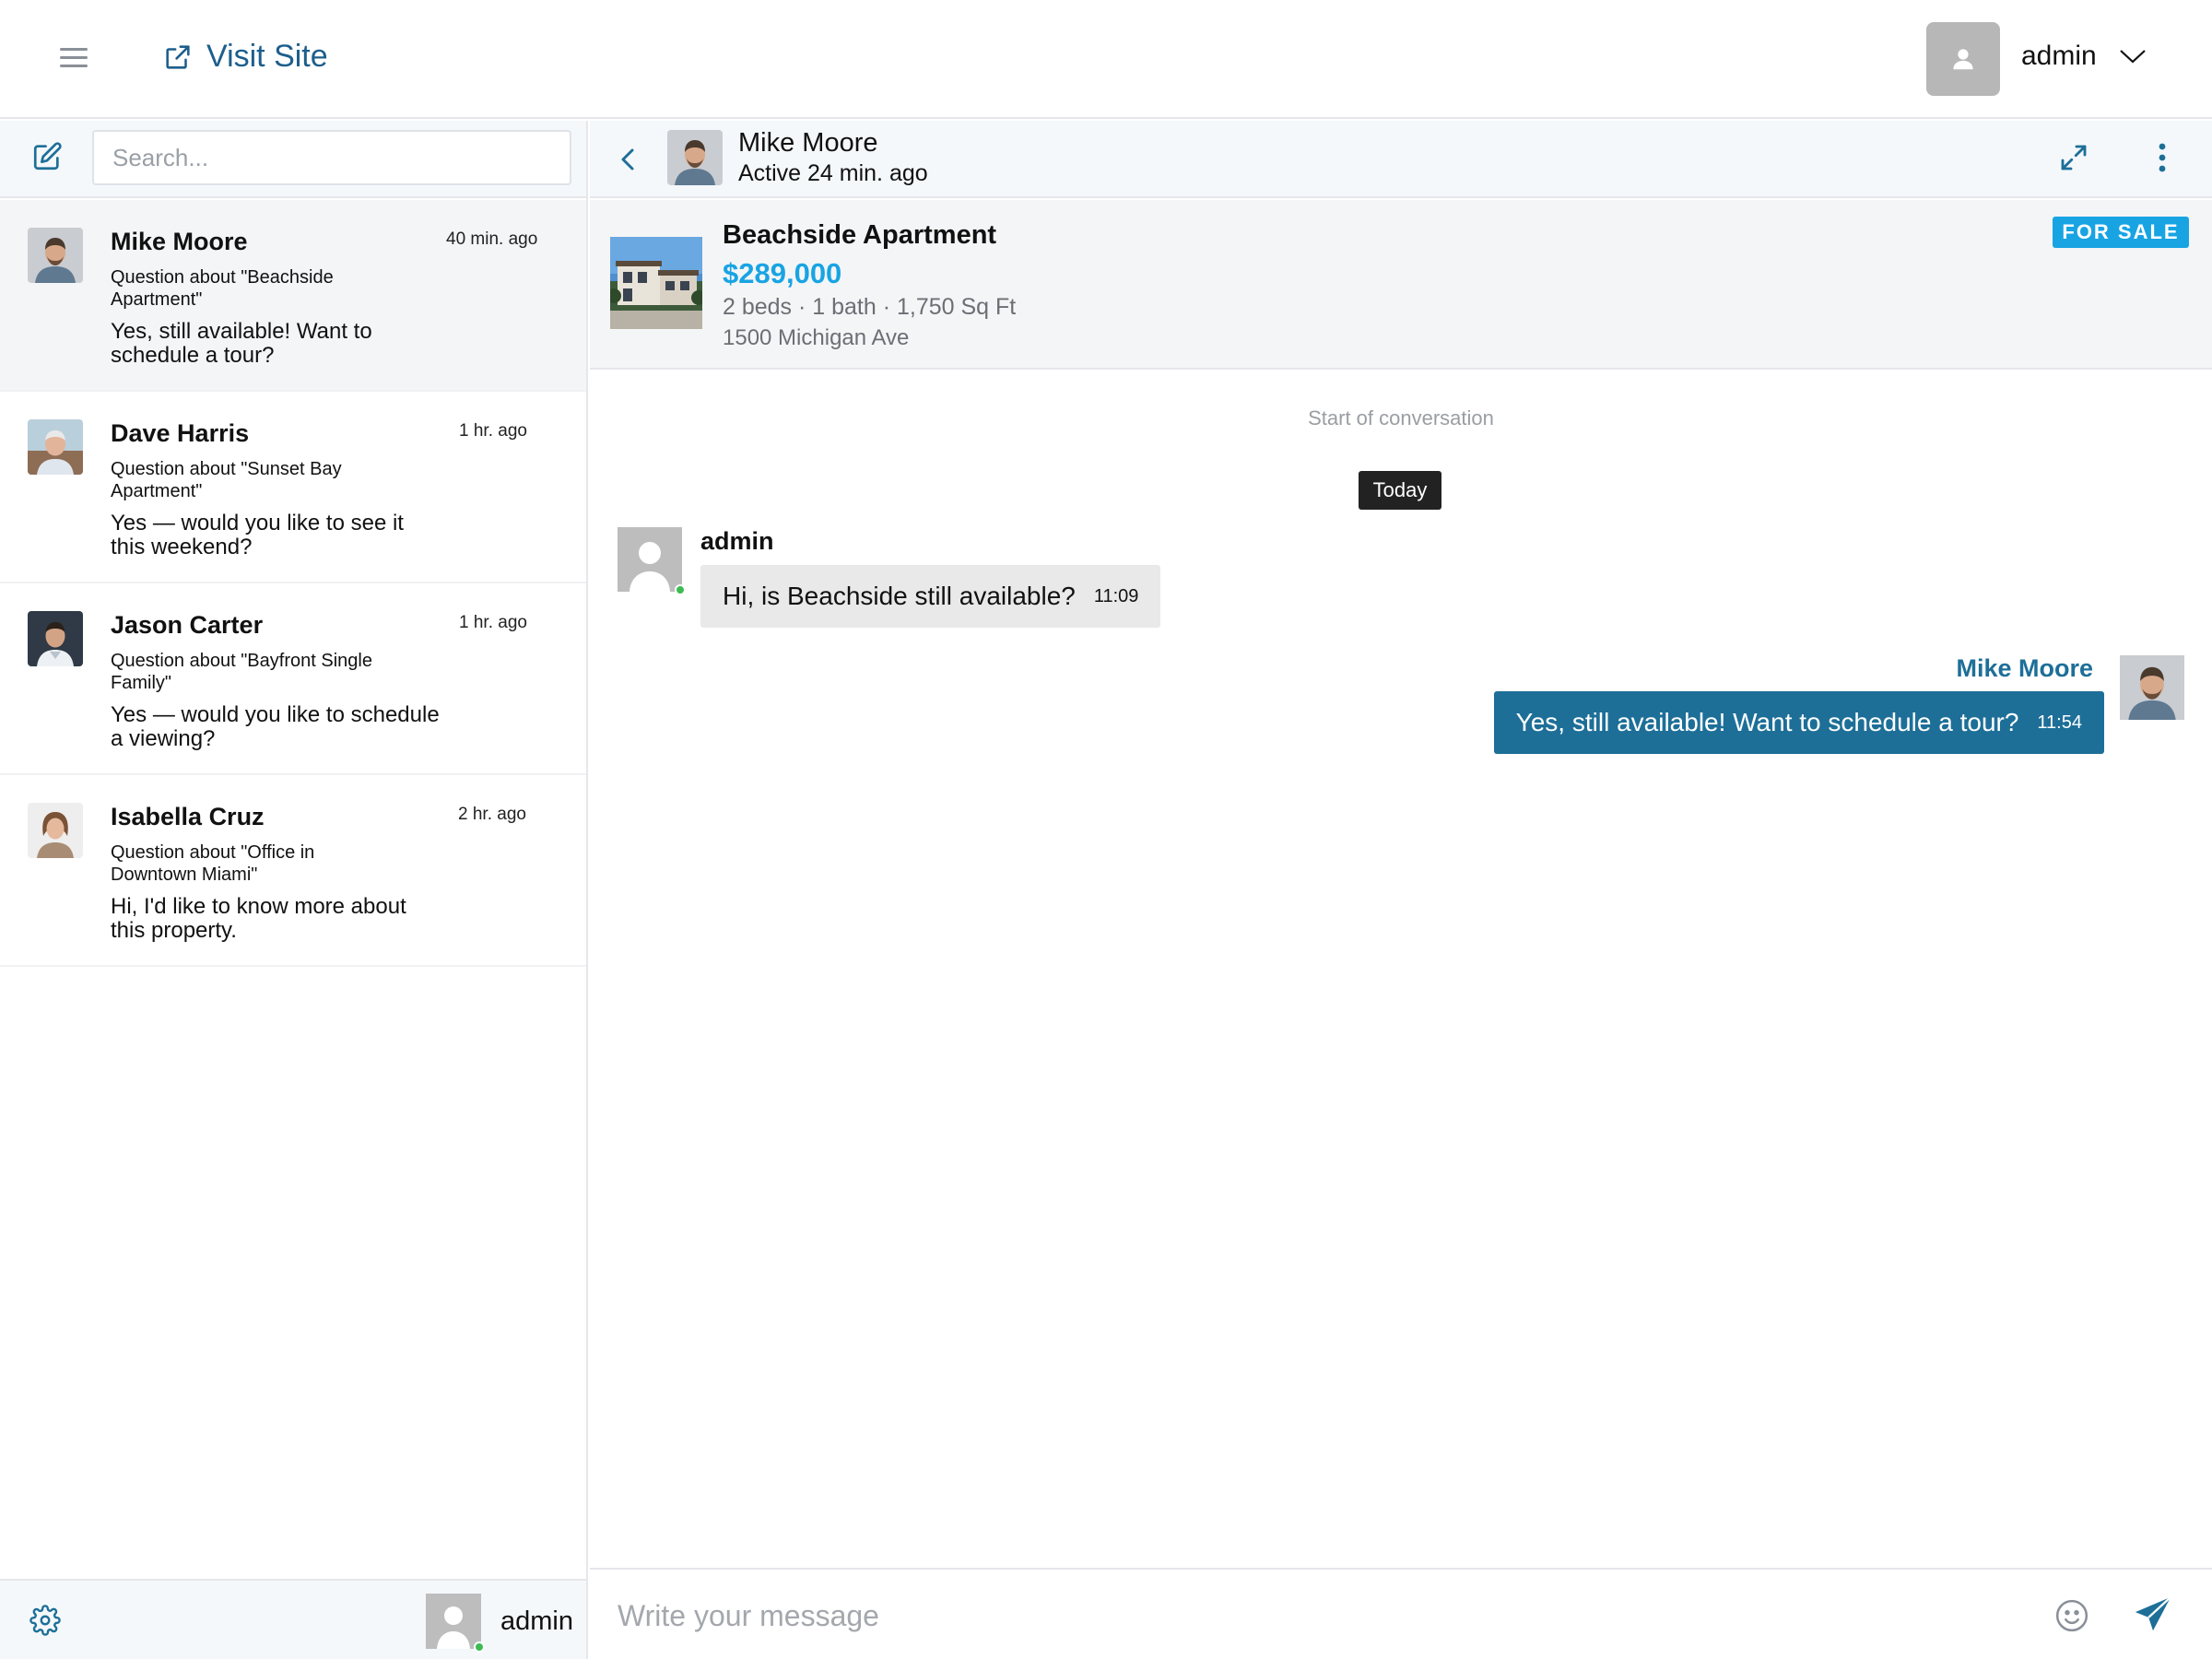 This screenshot has width=2212, height=1659. What do you see at coordinates (180, 433) in the screenshot?
I see `contact-name: Dave Harris` at bounding box center [180, 433].